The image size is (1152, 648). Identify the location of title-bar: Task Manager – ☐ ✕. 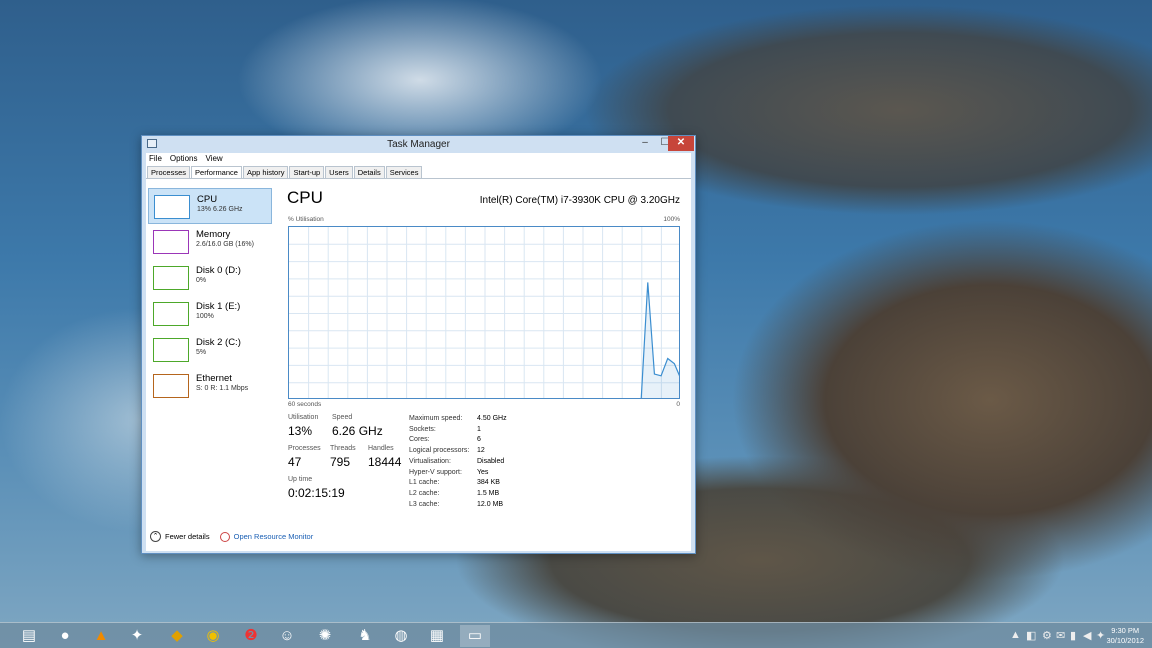
(418, 144).